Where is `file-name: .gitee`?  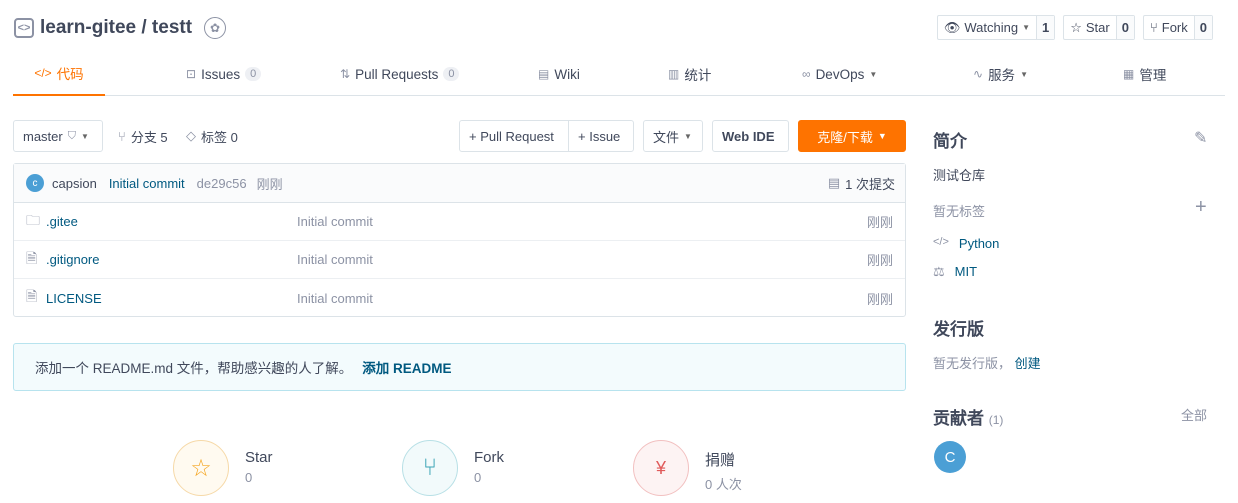 file-name: .gitee is located at coordinates (62, 221).